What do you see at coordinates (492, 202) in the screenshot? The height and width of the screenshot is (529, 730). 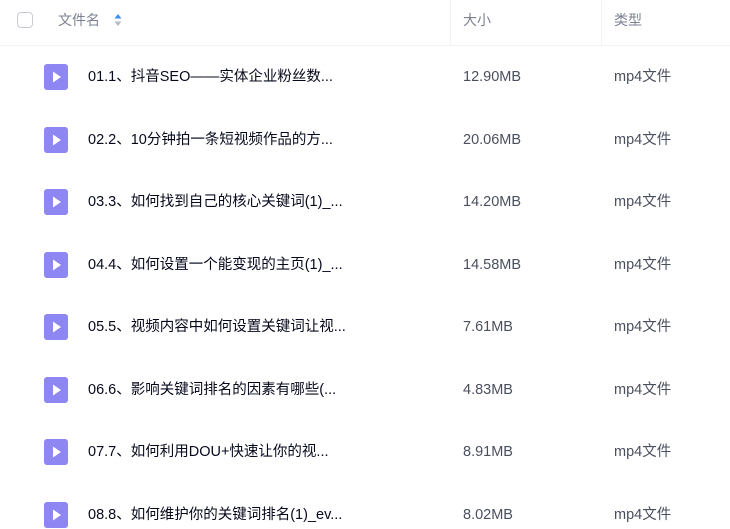 I see `file-size: 14.20MB` at bounding box center [492, 202].